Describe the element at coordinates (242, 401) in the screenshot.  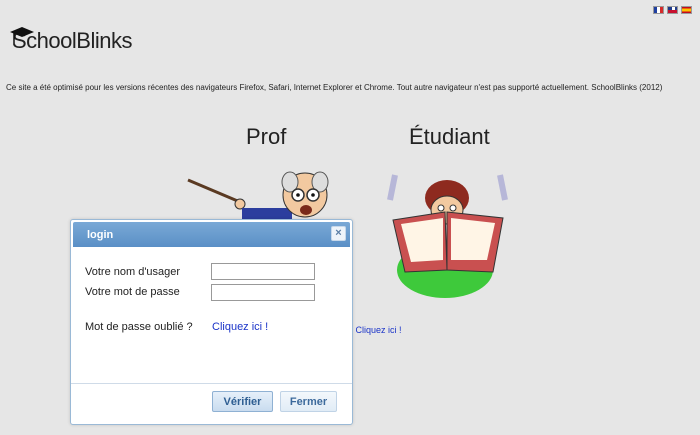
I see `verify-button: Vérifier` at that location.